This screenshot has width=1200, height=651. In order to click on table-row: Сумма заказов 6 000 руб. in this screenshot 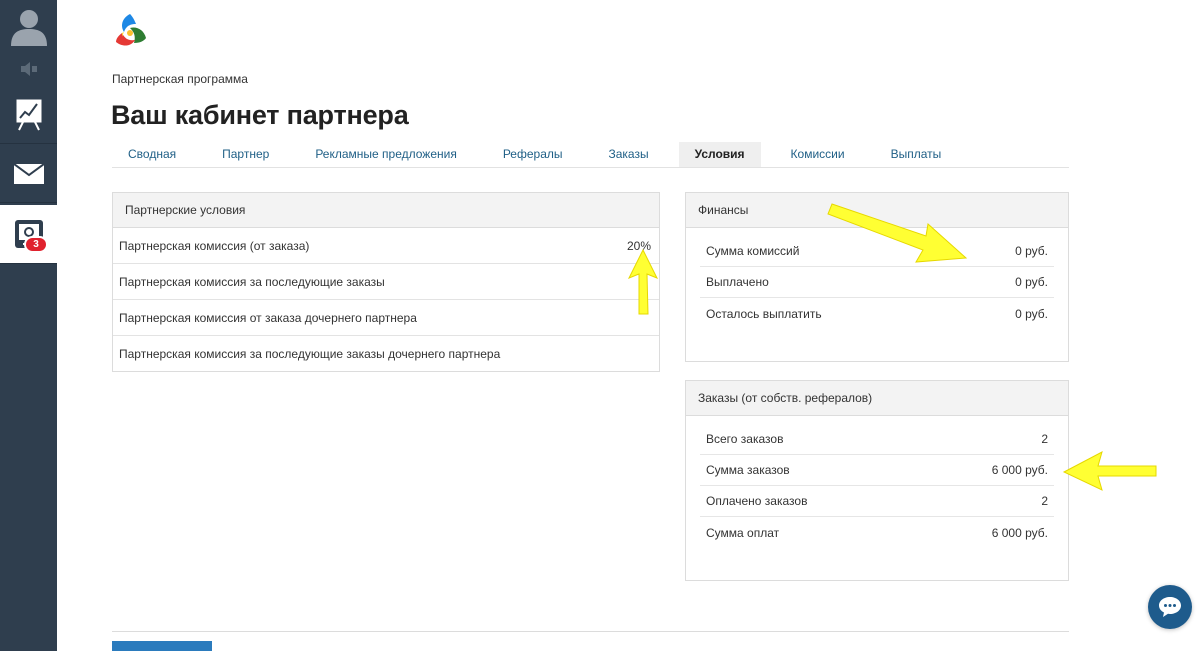, I will do `click(877, 470)`.